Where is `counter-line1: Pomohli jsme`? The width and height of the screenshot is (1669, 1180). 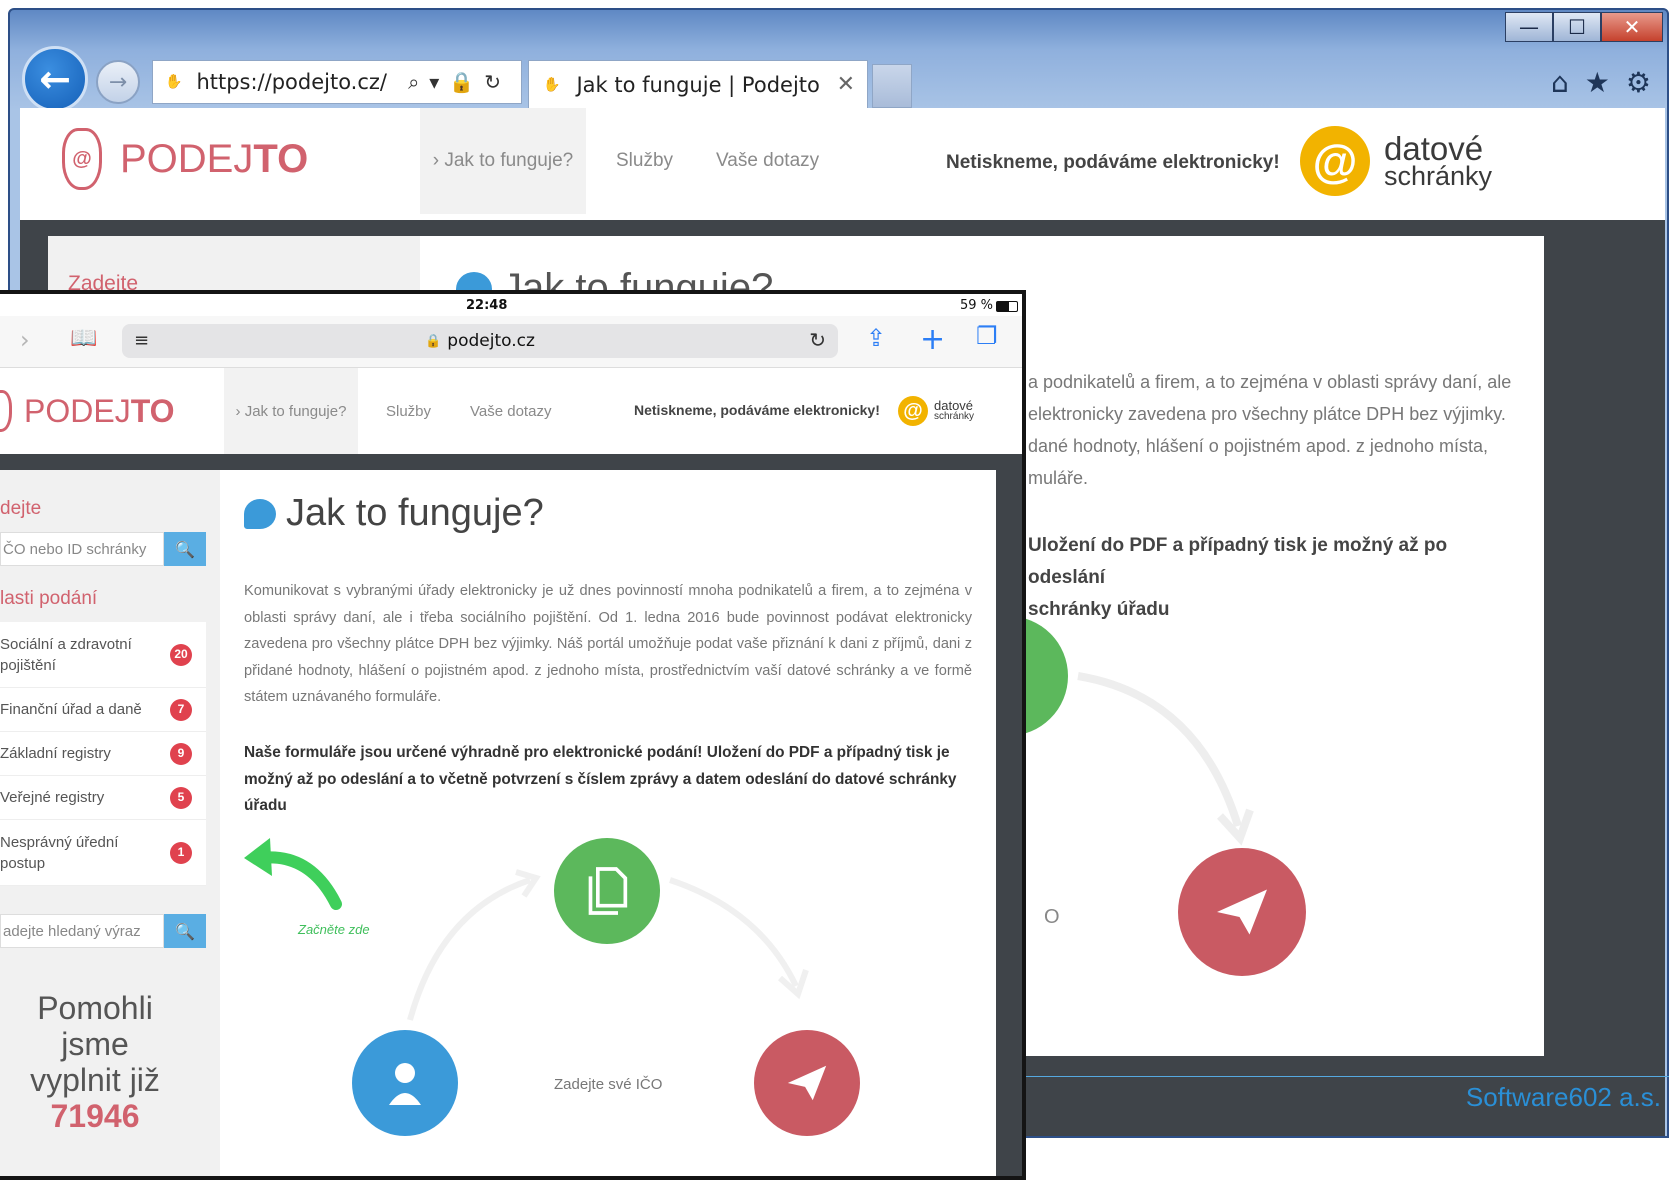
counter-line1: Pomohli jsme is located at coordinates (95, 1026).